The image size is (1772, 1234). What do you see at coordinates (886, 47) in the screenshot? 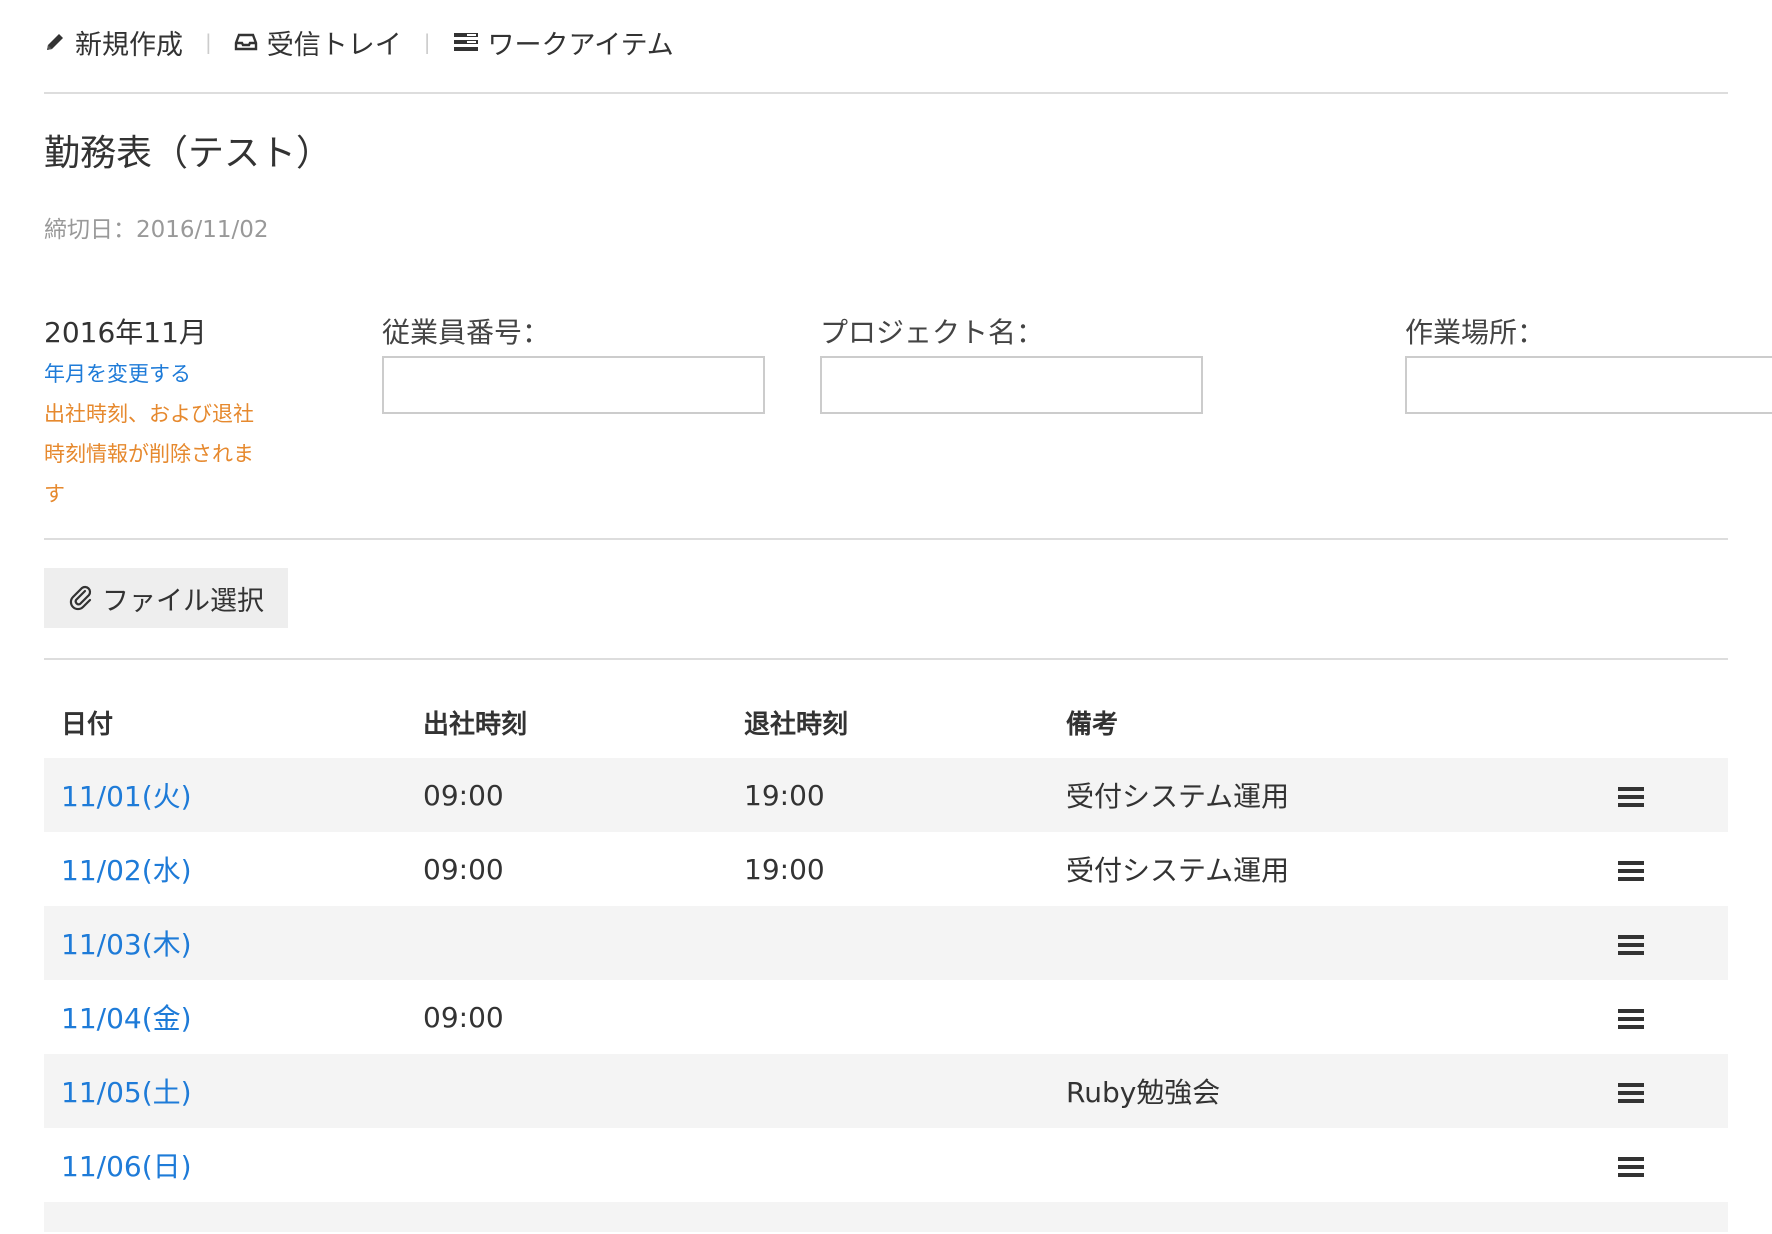
I see `top-nav: 新規作成 | 受信トレイ | ワークアイテム` at bounding box center [886, 47].